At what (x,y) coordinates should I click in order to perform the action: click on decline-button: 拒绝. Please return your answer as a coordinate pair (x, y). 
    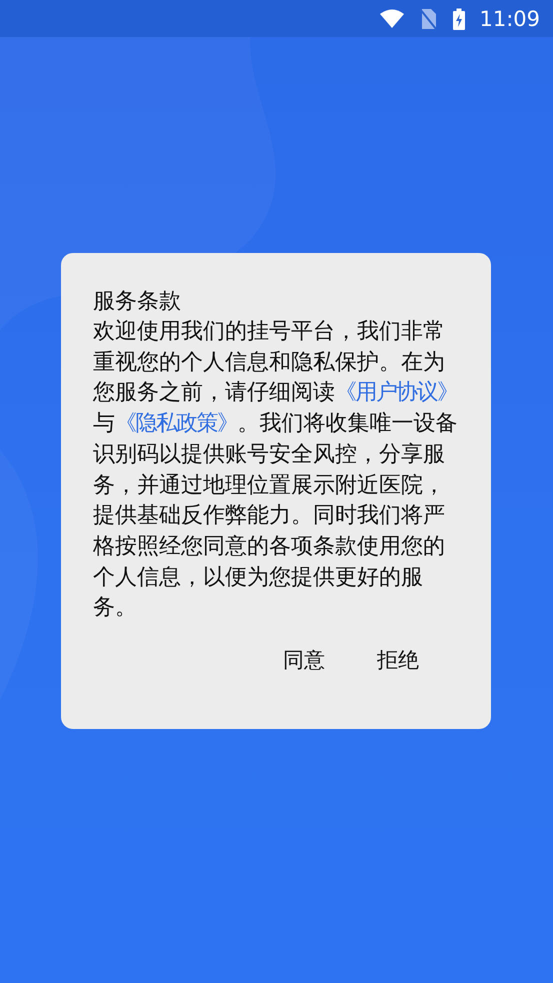
    Looking at the image, I should click on (398, 660).